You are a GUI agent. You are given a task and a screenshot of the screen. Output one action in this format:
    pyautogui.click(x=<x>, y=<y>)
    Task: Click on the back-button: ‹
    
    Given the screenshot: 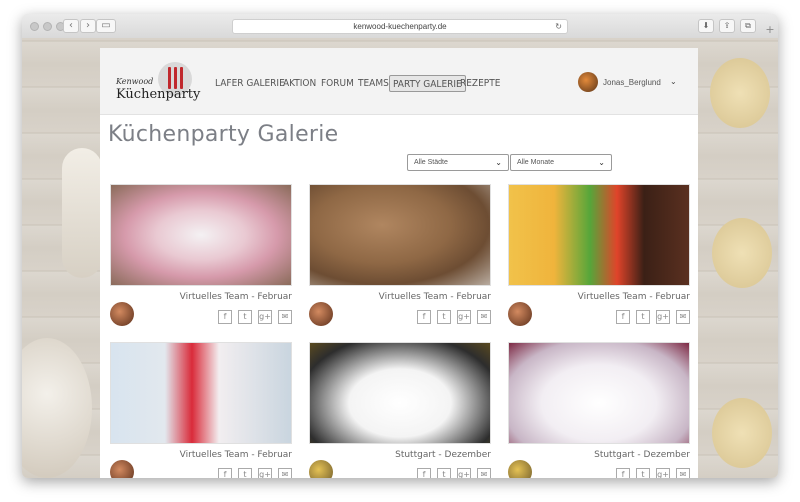 What is the action you would take?
    pyautogui.click(x=71, y=26)
    